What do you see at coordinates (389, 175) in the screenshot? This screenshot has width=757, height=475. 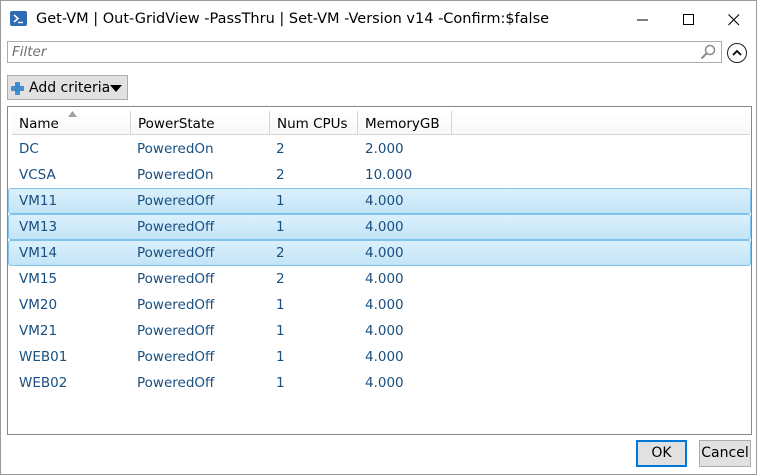 I see `cell-memorygb: 10.000` at bounding box center [389, 175].